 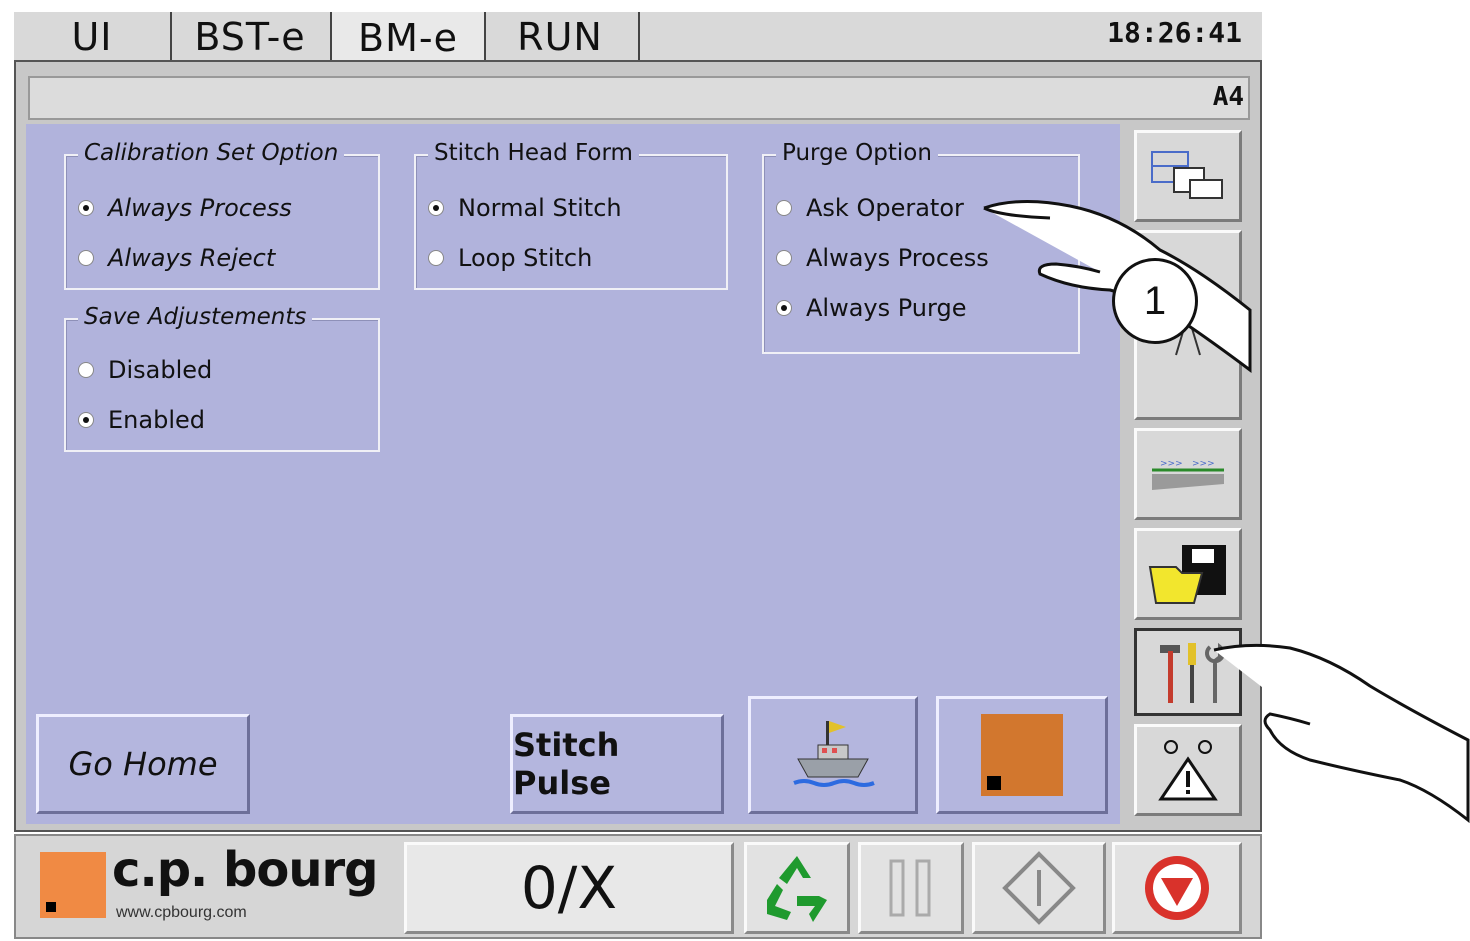 I want to click on pause-icon, so click(x=910, y=888).